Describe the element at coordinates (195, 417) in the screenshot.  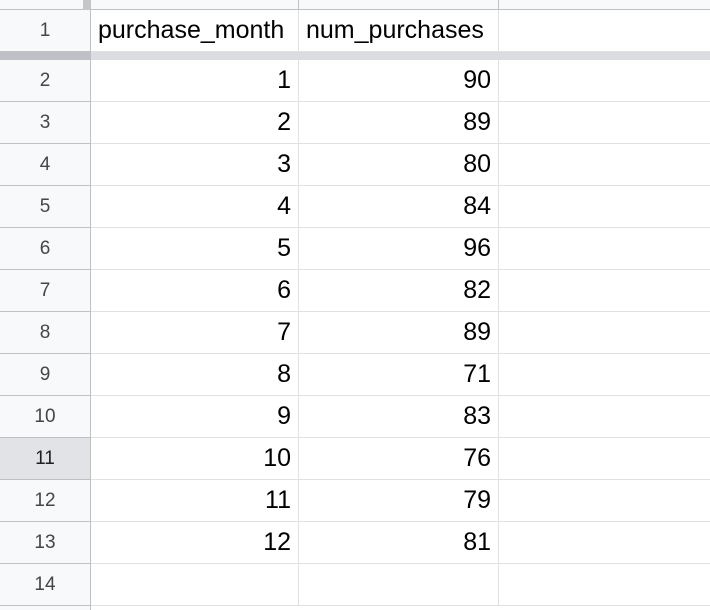
I see `cell-purchase-month: 9` at that location.